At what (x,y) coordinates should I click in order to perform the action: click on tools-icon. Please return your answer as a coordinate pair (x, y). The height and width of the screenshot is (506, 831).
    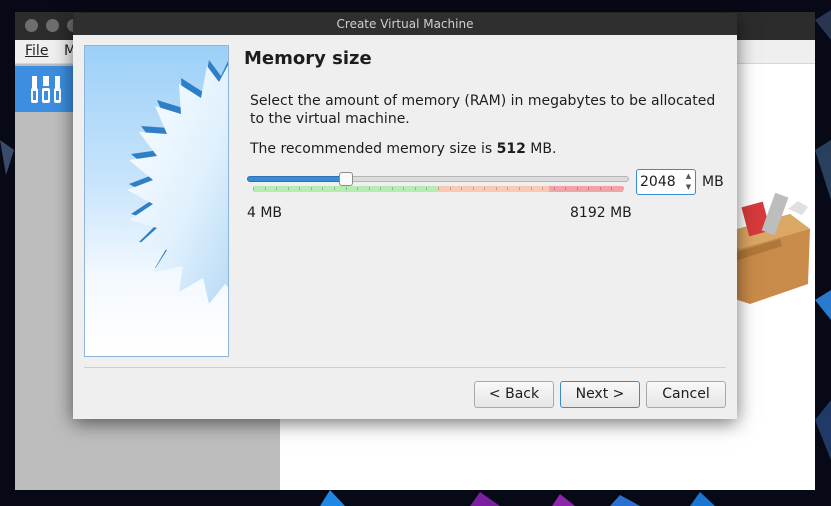
    Looking at the image, I should click on (46, 89).